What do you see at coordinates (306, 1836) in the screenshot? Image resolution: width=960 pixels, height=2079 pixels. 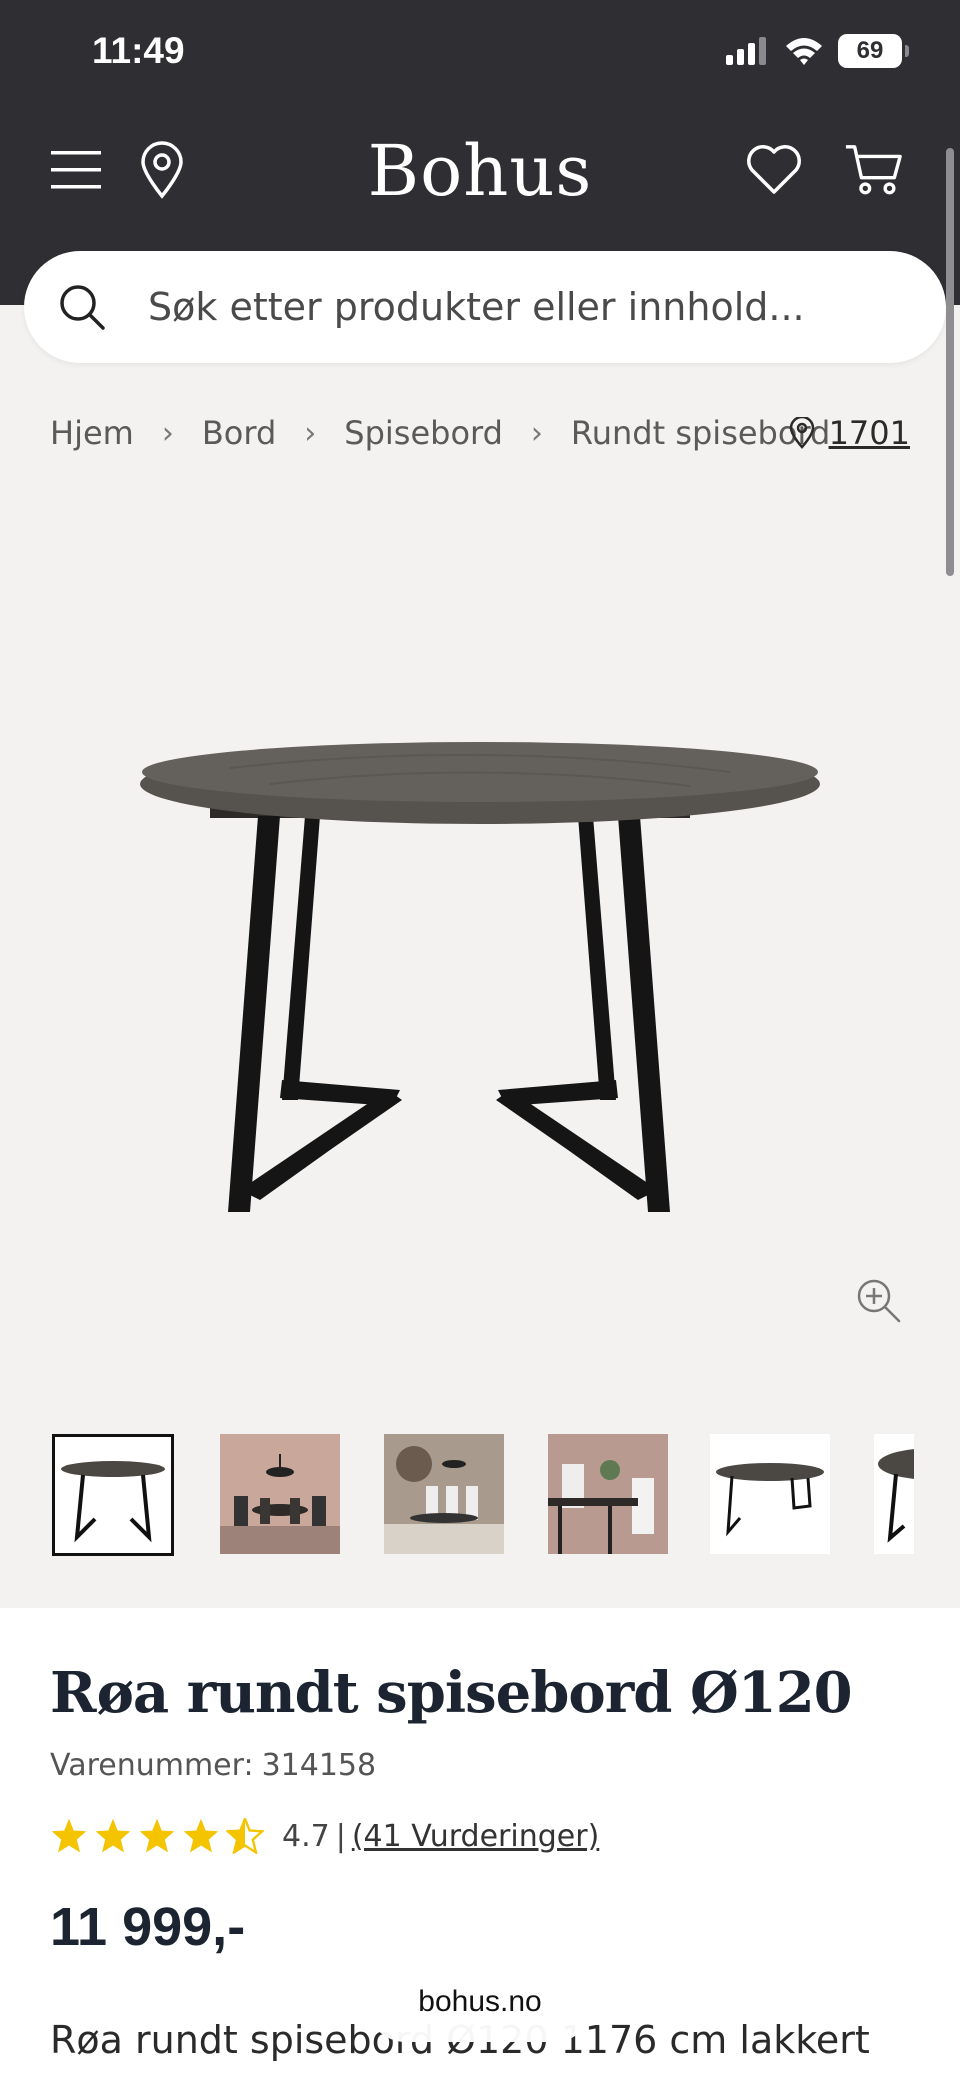 I see `rating-value: 4.7` at bounding box center [306, 1836].